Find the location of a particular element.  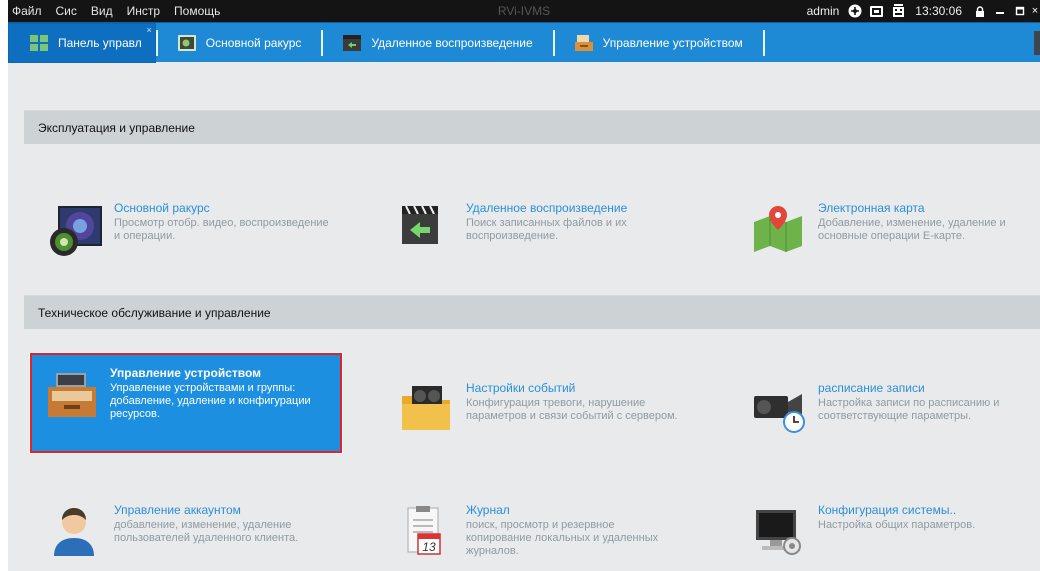

tile-title: Управление устройством is located at coordinates (186, 373).